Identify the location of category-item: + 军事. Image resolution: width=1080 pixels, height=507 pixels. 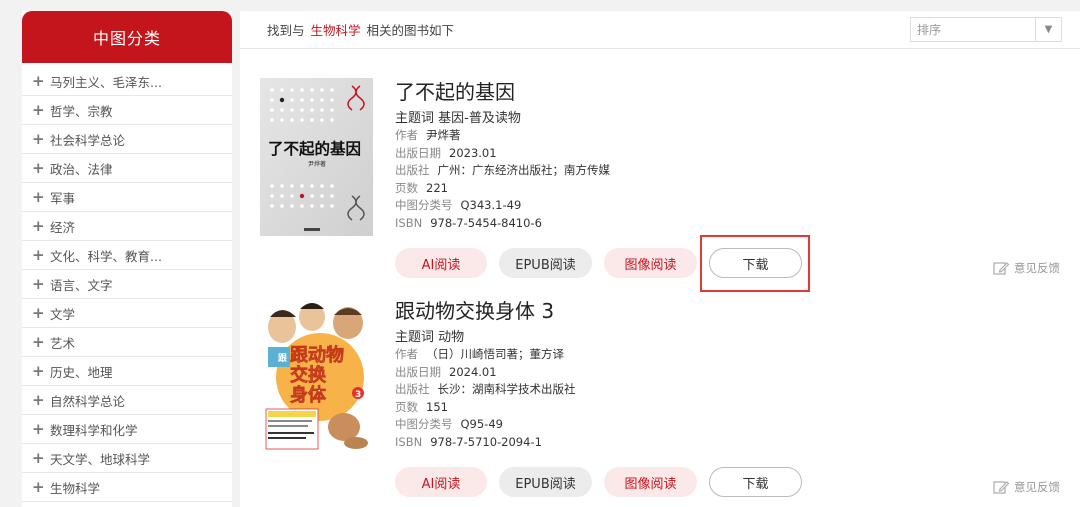
(127, 197).